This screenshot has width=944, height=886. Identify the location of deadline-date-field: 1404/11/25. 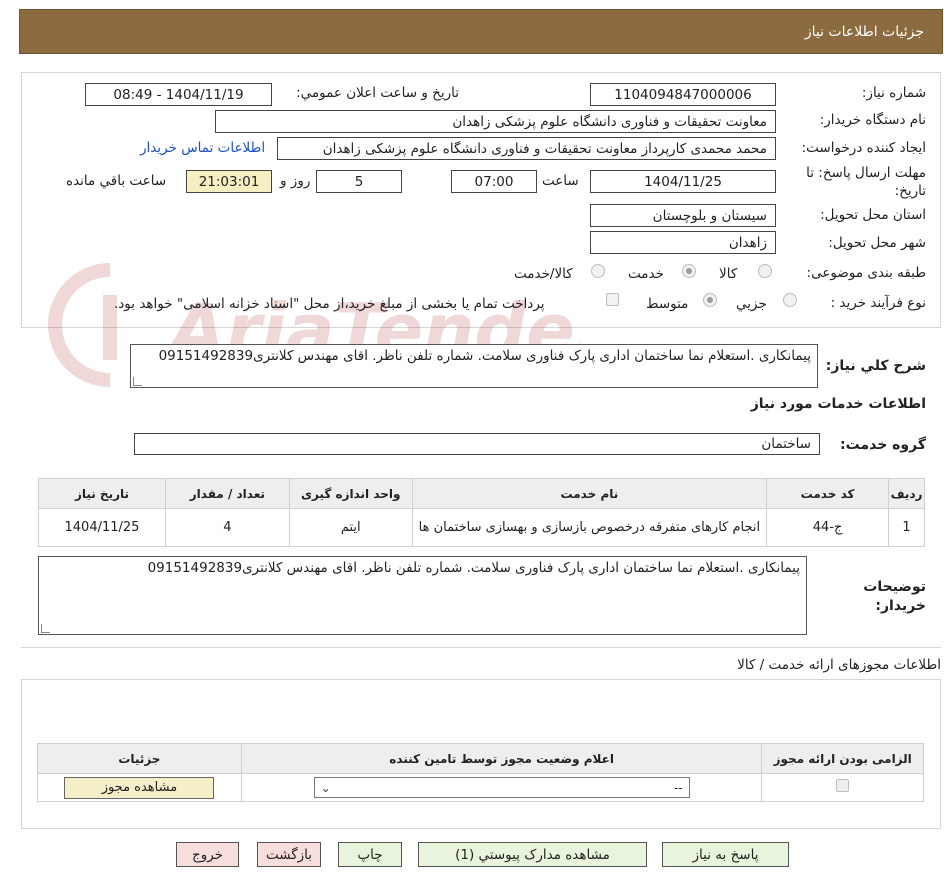
(683, 181).